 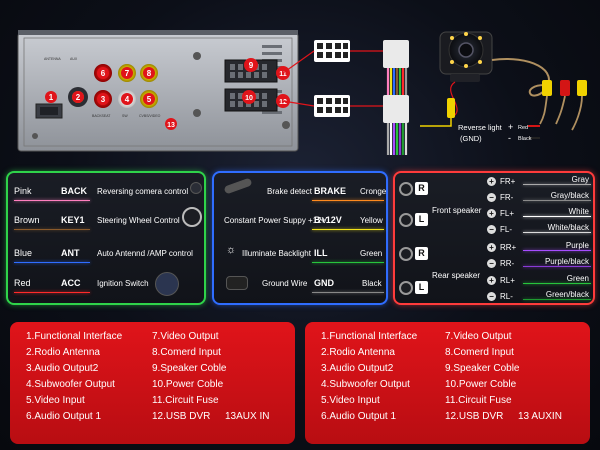 What do you see at coordinates (74, 191) in the screenshot?
I see `wire-signal-back: BACK` at bounding box center [74, 191].